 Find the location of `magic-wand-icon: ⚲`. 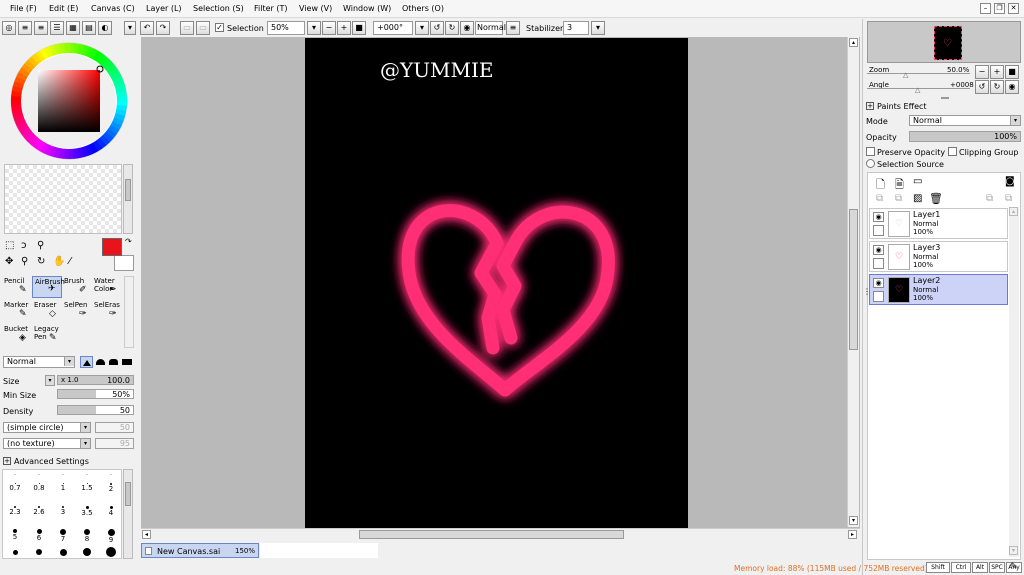

magic-wand-icon: ⚲ is located at coordinates (40, 245).